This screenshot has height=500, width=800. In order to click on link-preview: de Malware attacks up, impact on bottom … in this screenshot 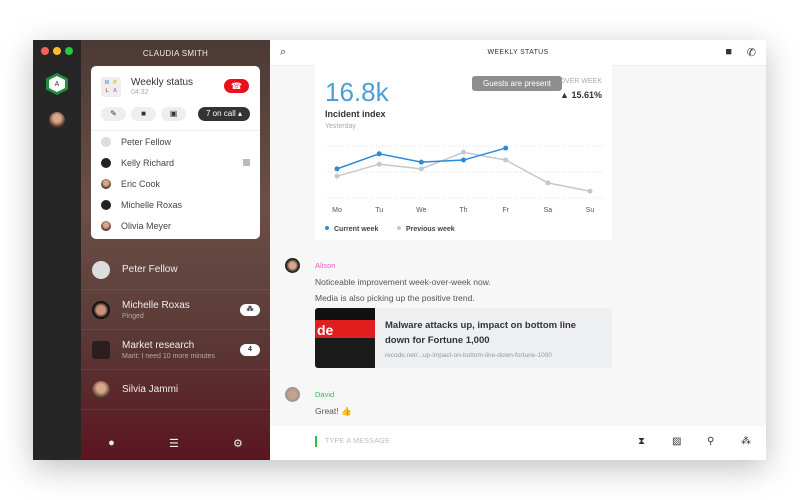, I will do `click(463, 338)`.